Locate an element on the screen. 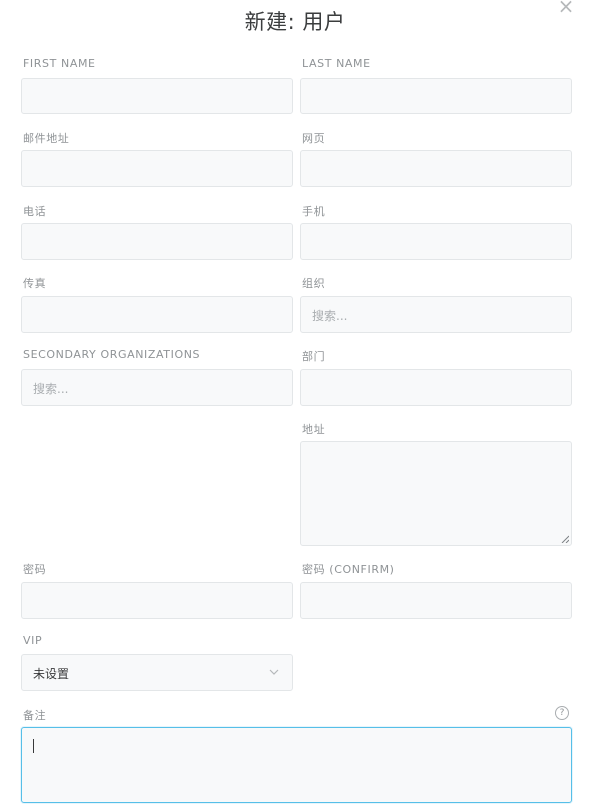  web-input is located at coordinates (436, 168).